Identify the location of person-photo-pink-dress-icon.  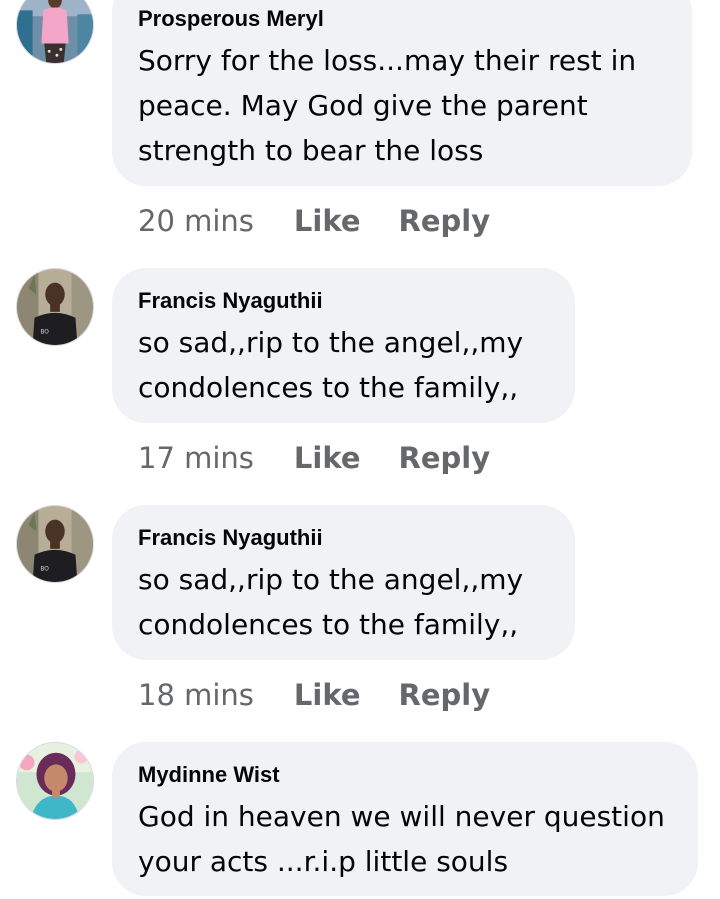
(55, 31).